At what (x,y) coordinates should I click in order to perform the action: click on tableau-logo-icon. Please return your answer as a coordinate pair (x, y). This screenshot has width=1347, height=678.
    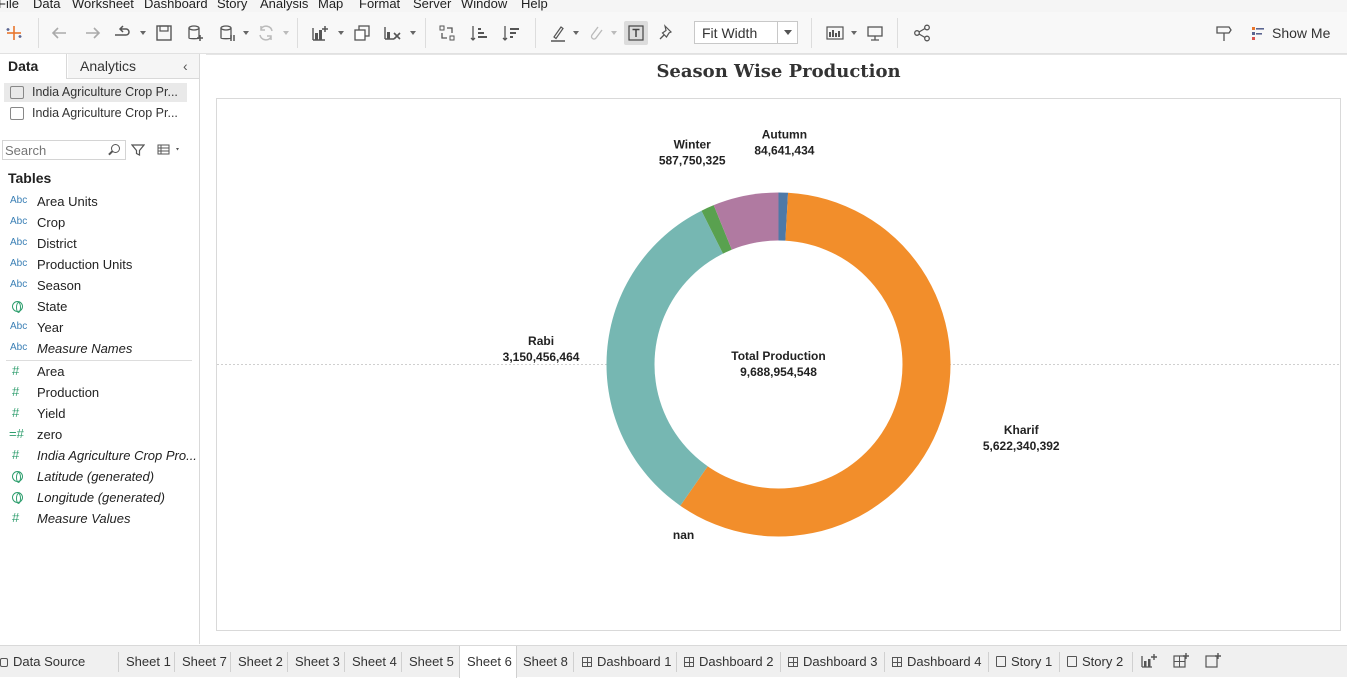
    Looking at the image, I should click on (14, 33).